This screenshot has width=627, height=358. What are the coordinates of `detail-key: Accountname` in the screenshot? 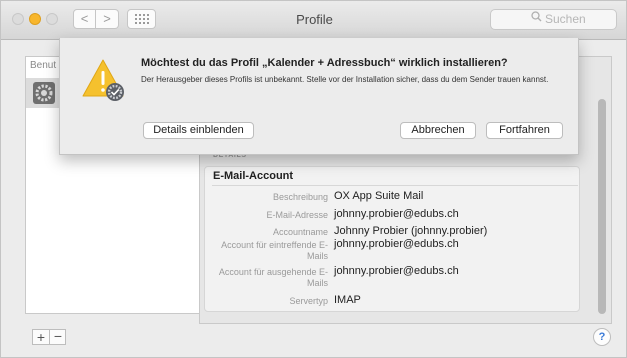 It's located at (300, 232).